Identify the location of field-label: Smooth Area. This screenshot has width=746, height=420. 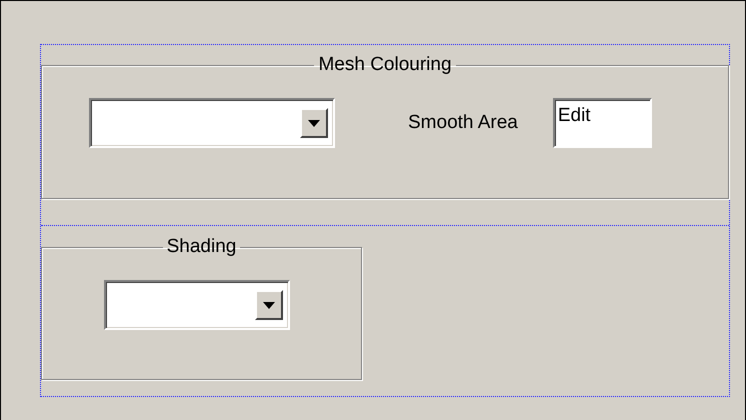
(463, 123).